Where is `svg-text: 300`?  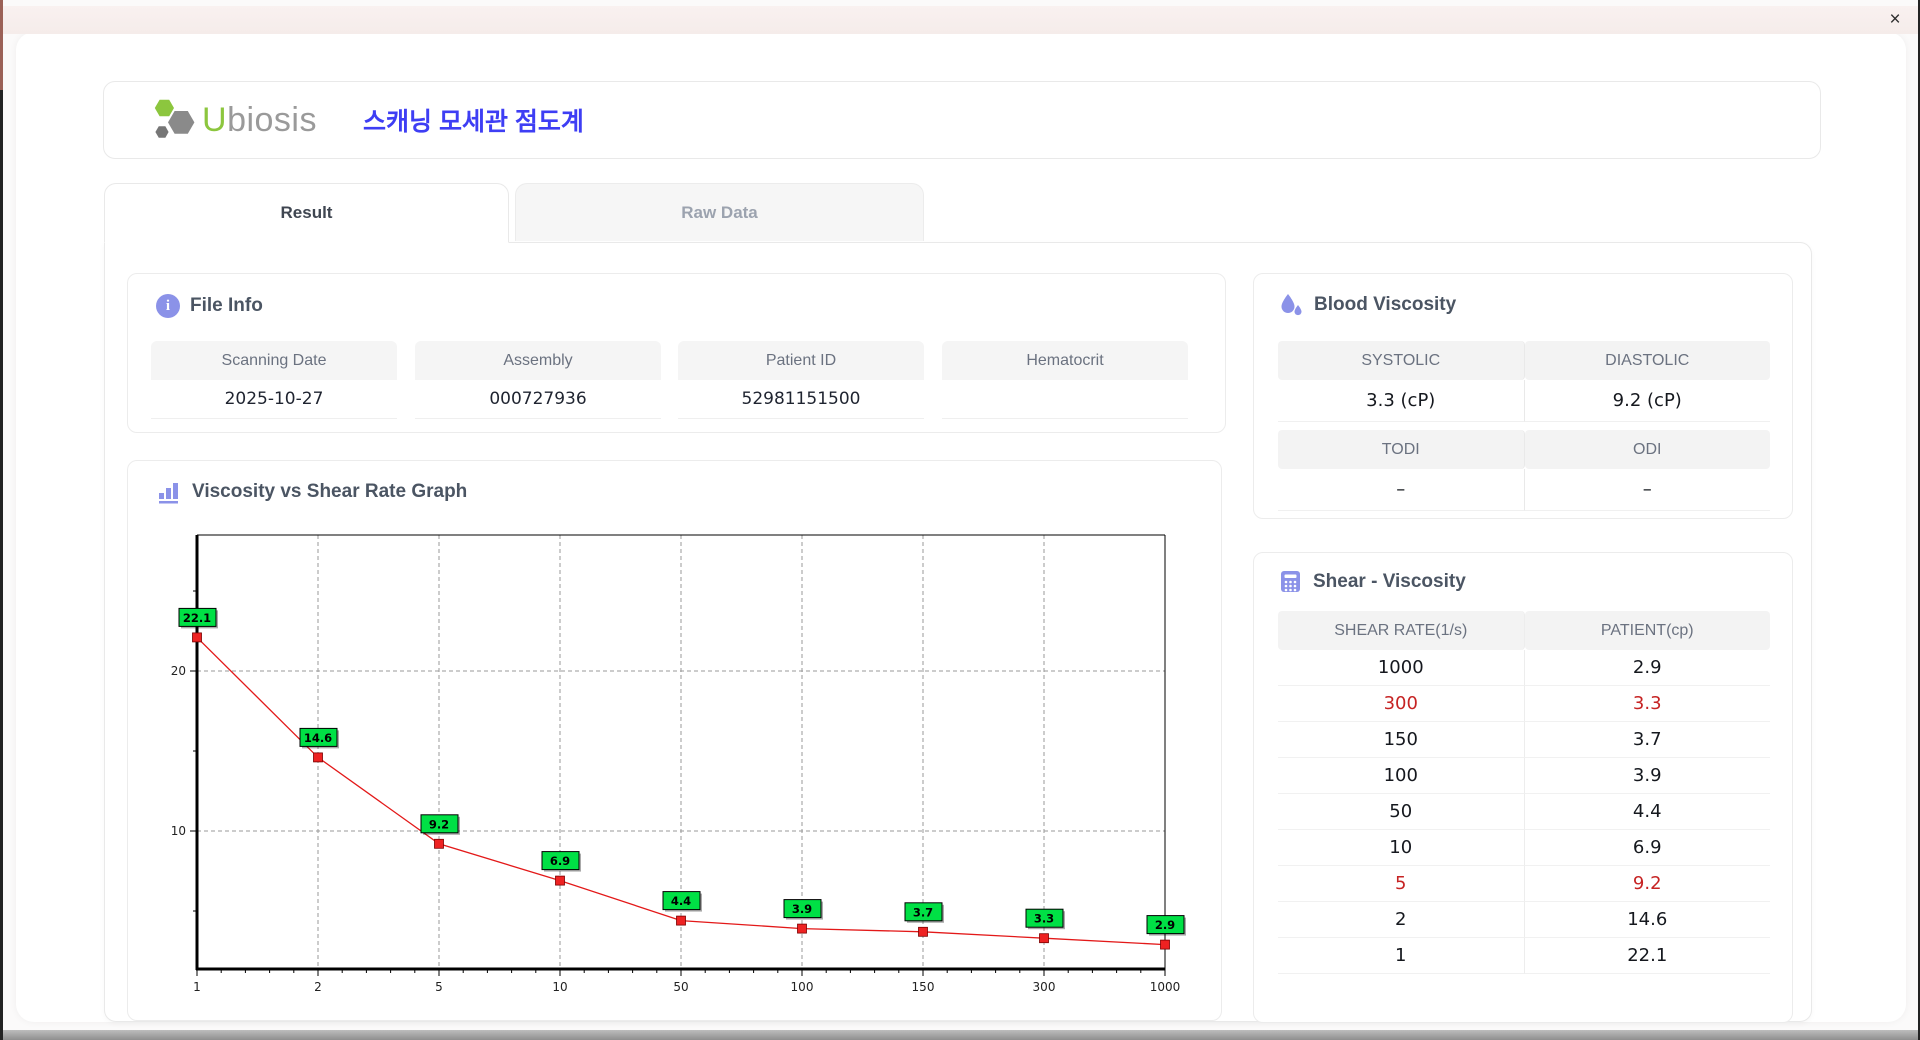 svg-text: 300 is located at coordinates (1044, 987).